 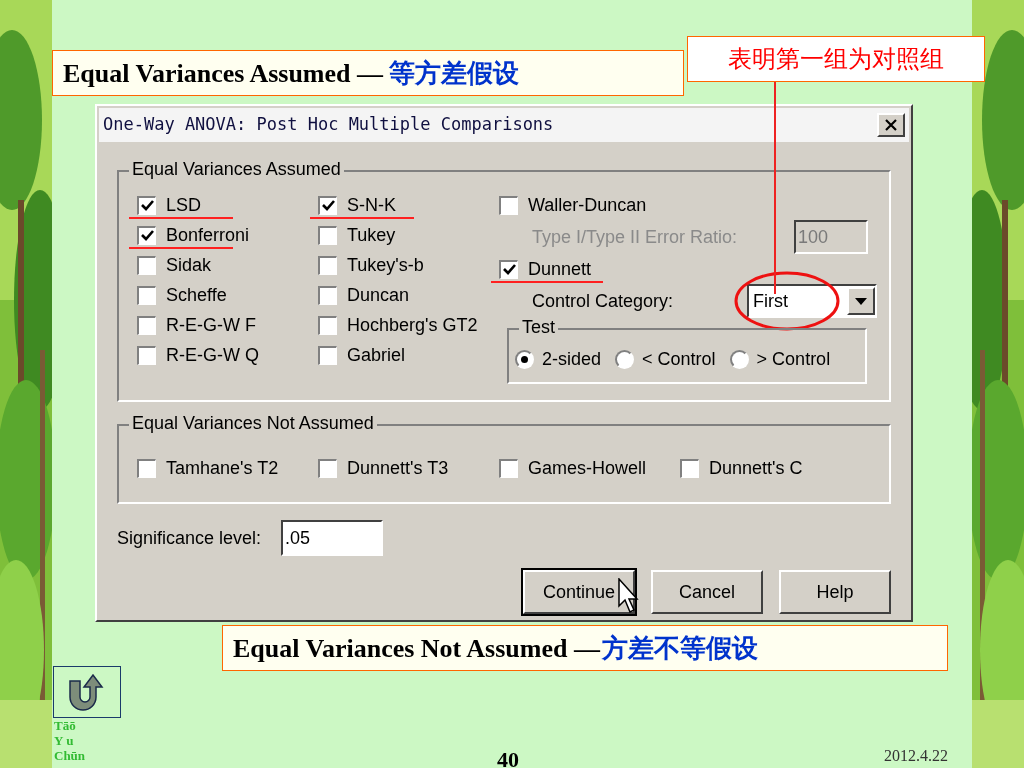 What do you see at coordinates (861, 301) in the screenshot?
I see `dropdown-arrow-icon` at bounding box center [861, 301].